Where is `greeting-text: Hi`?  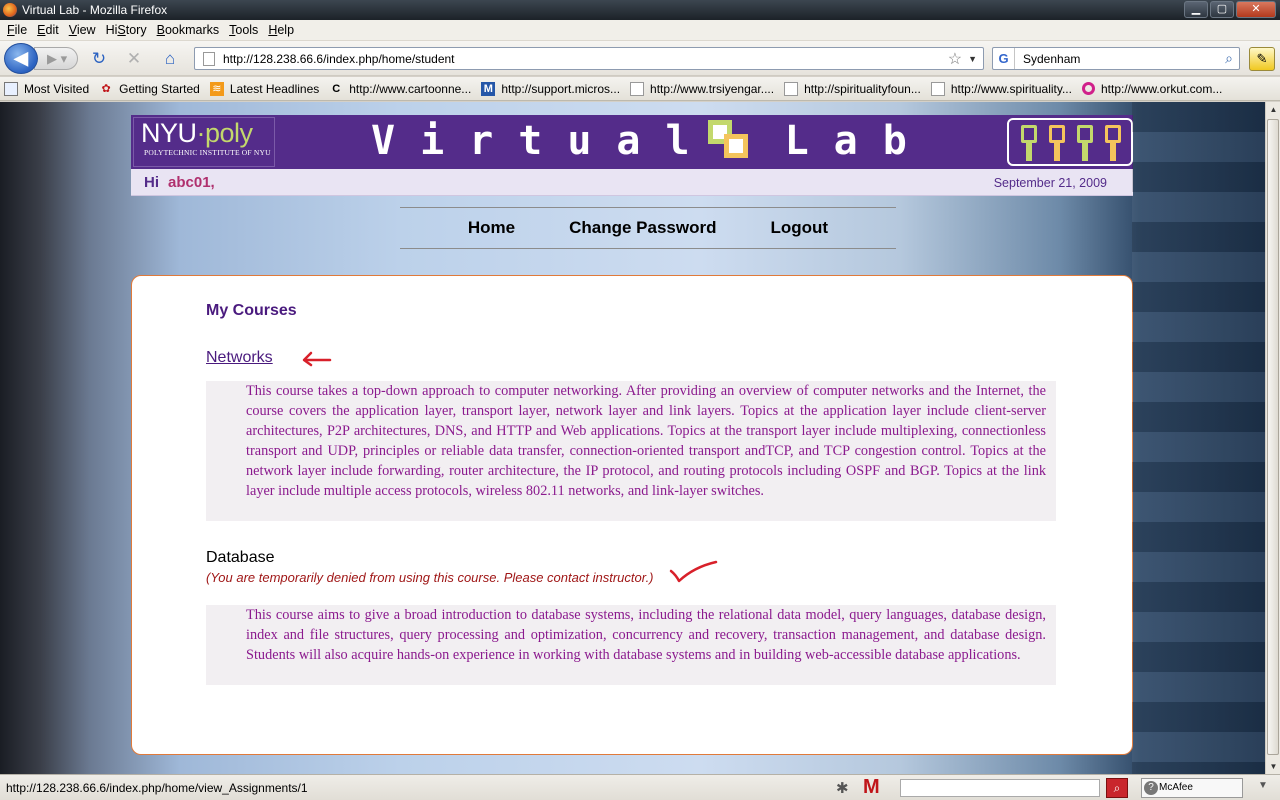
greeting-text: Hi is located at coordinates (151, 182).